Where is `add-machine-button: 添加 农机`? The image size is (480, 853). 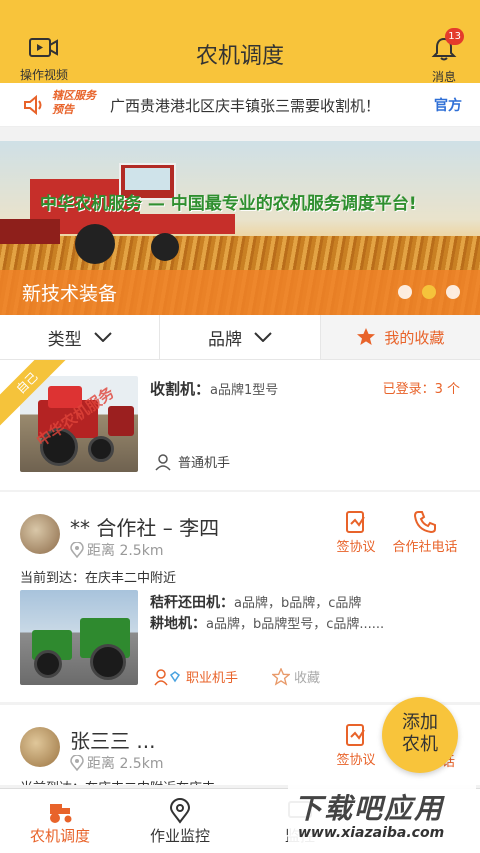
add-machine-button: 添加 农机 is located at coordinates (420, 735).